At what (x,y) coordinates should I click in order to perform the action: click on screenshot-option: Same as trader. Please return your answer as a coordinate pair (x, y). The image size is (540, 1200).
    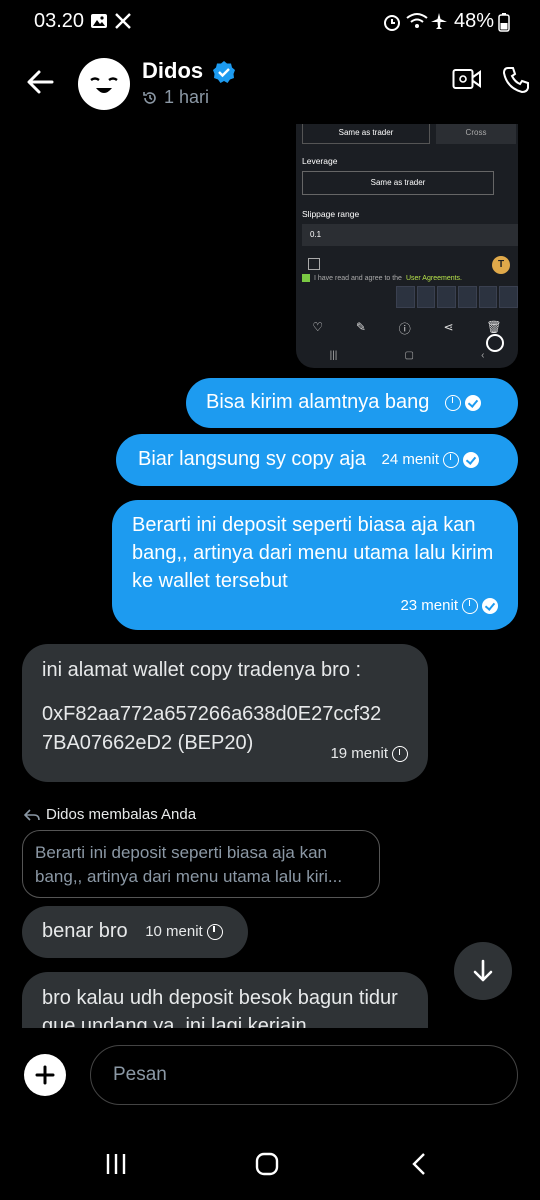
    Looking at the image, I should click on (366, 134).